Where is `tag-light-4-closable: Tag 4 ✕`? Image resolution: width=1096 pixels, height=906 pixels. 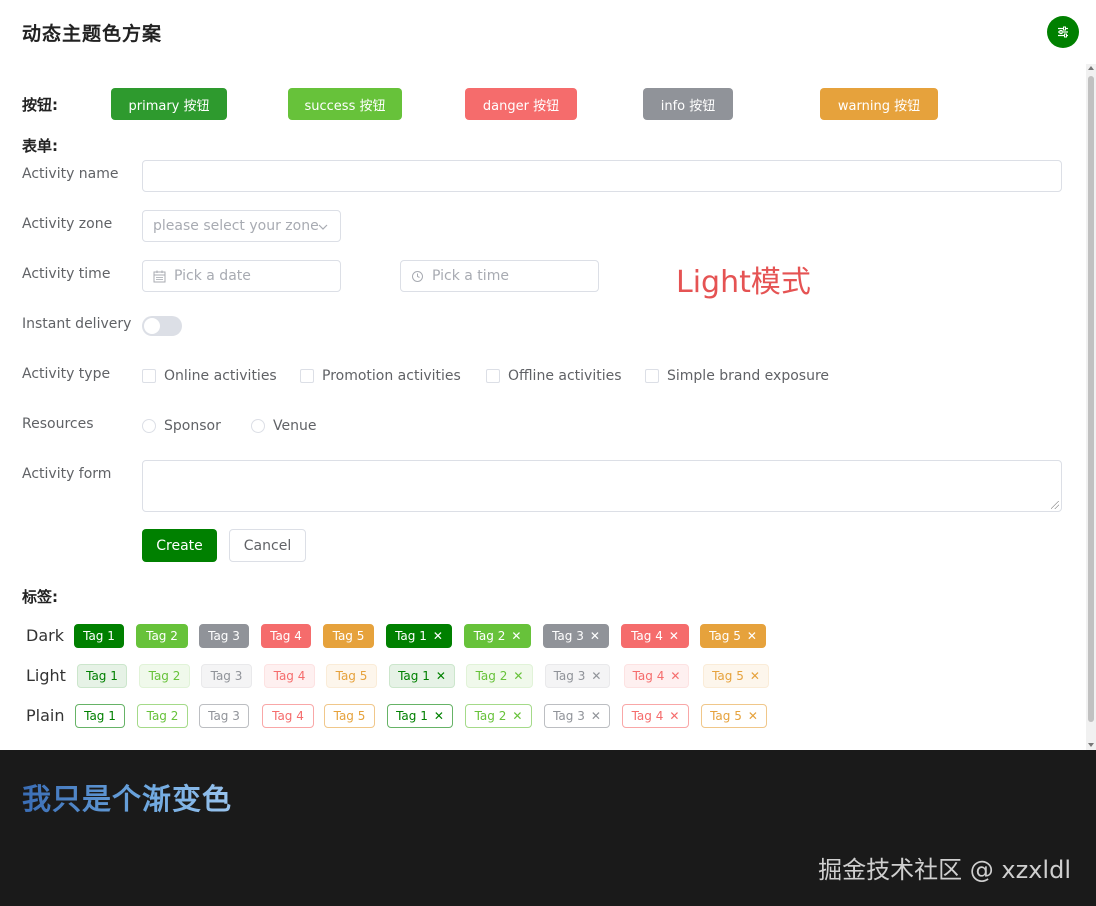
tag-light-4-closable: Tag 4 ✕ is located at coordinates (656, 676).